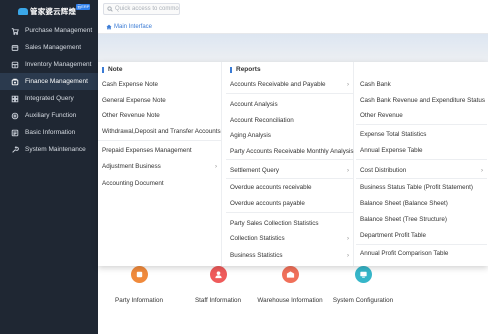 This screenshot has width=488, height=334. Describe the element at coordinates (14, 98) in the screenshot. I see `query-icon` at that location.